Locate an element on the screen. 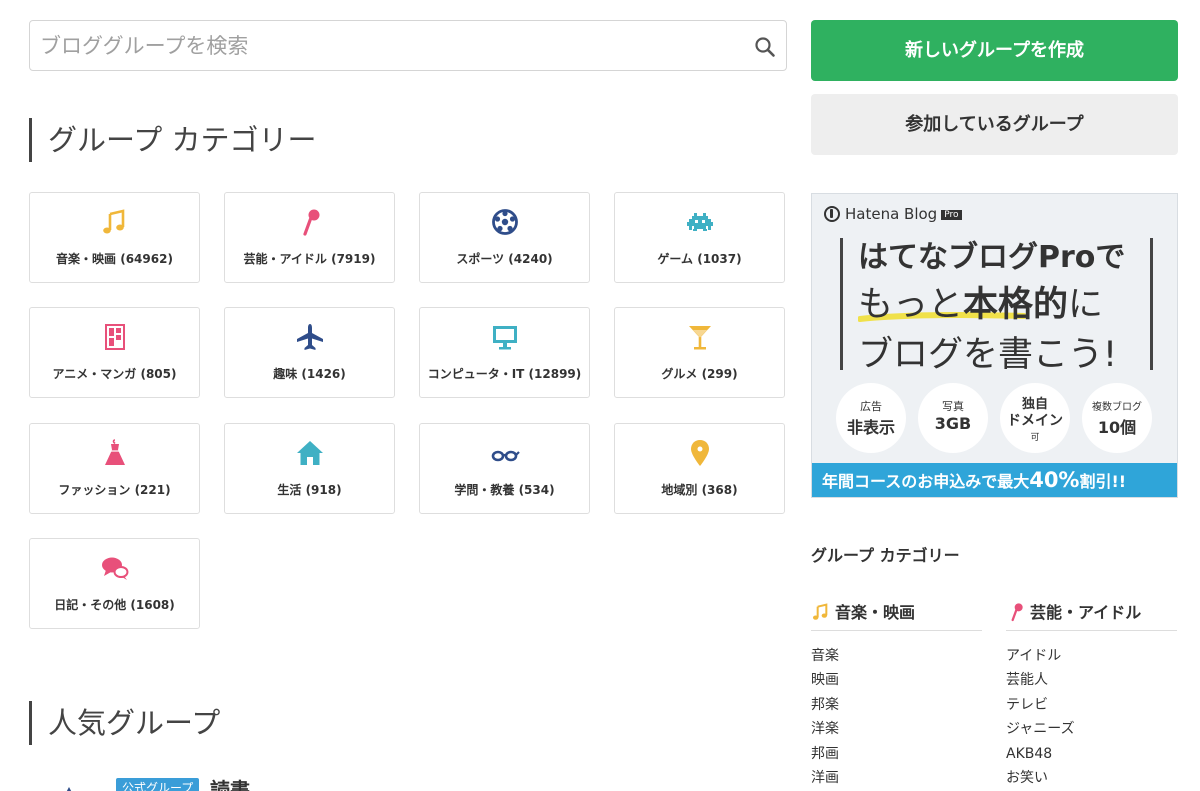 The height and width of the screenshot is (791, 1200). joined-groups-button: 参加しているグループ is located at coordinates (994, 124).